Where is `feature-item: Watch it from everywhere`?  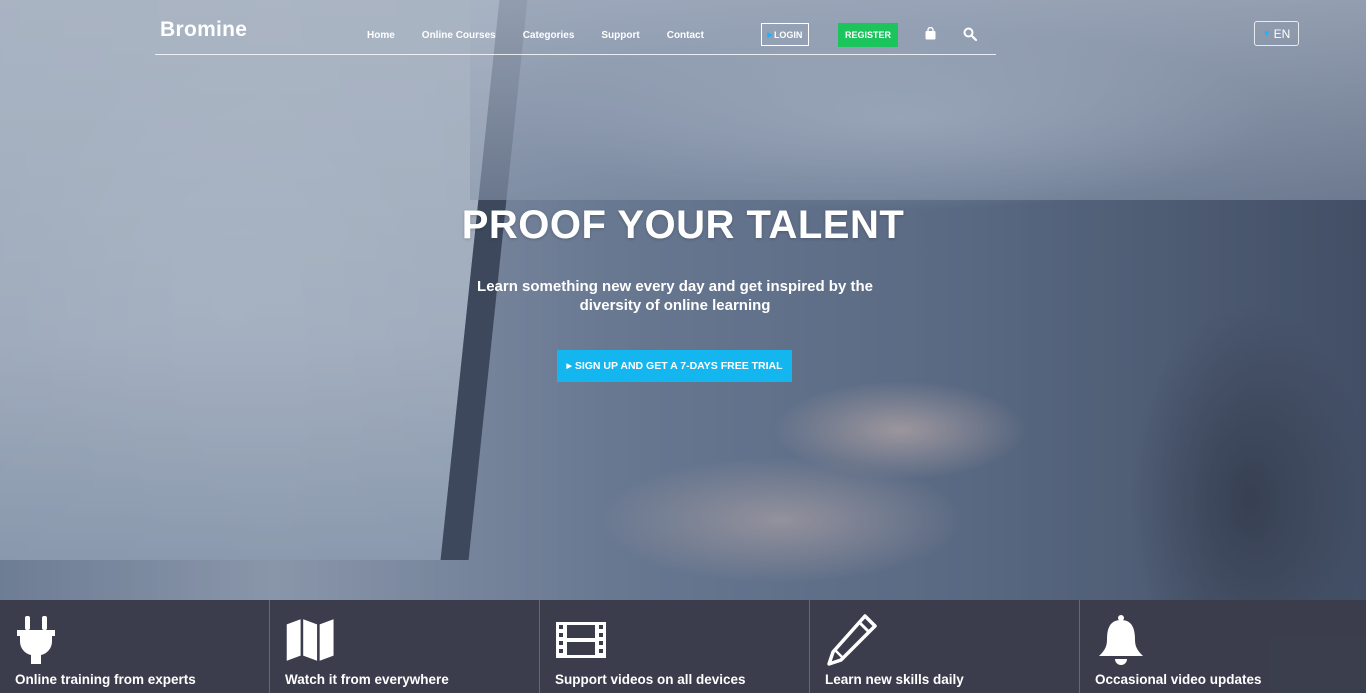 feature-item: Watch it from everywhere is located at coordinates (405, 646).